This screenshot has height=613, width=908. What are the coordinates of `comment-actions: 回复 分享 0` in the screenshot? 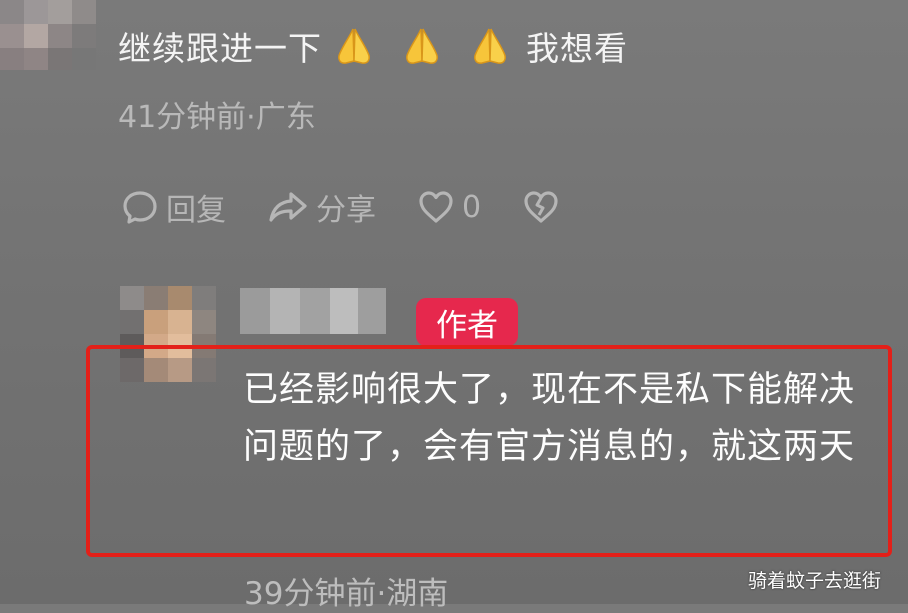 It's located at (363, 207).